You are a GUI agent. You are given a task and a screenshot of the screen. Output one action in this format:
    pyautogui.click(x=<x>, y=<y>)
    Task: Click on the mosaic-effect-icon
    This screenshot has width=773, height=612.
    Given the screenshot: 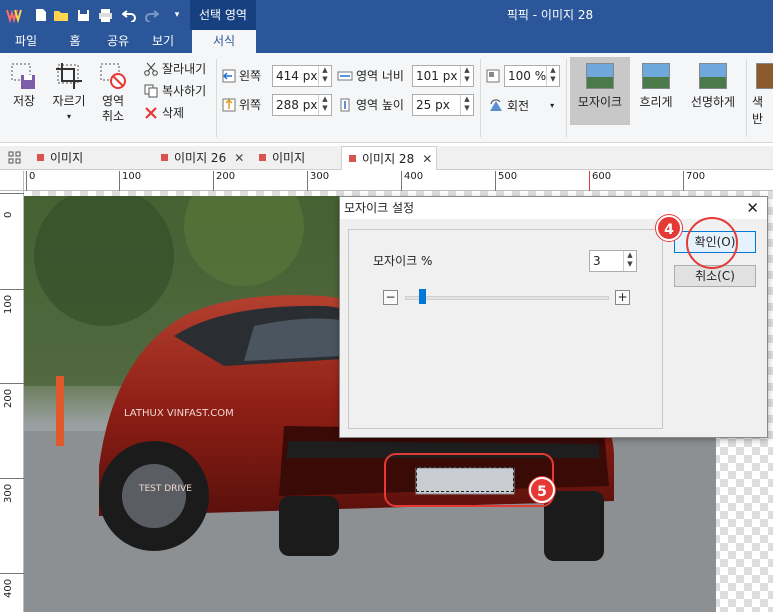 What is the action you would take?
    pyautogui.click(x=600, y=76)
    